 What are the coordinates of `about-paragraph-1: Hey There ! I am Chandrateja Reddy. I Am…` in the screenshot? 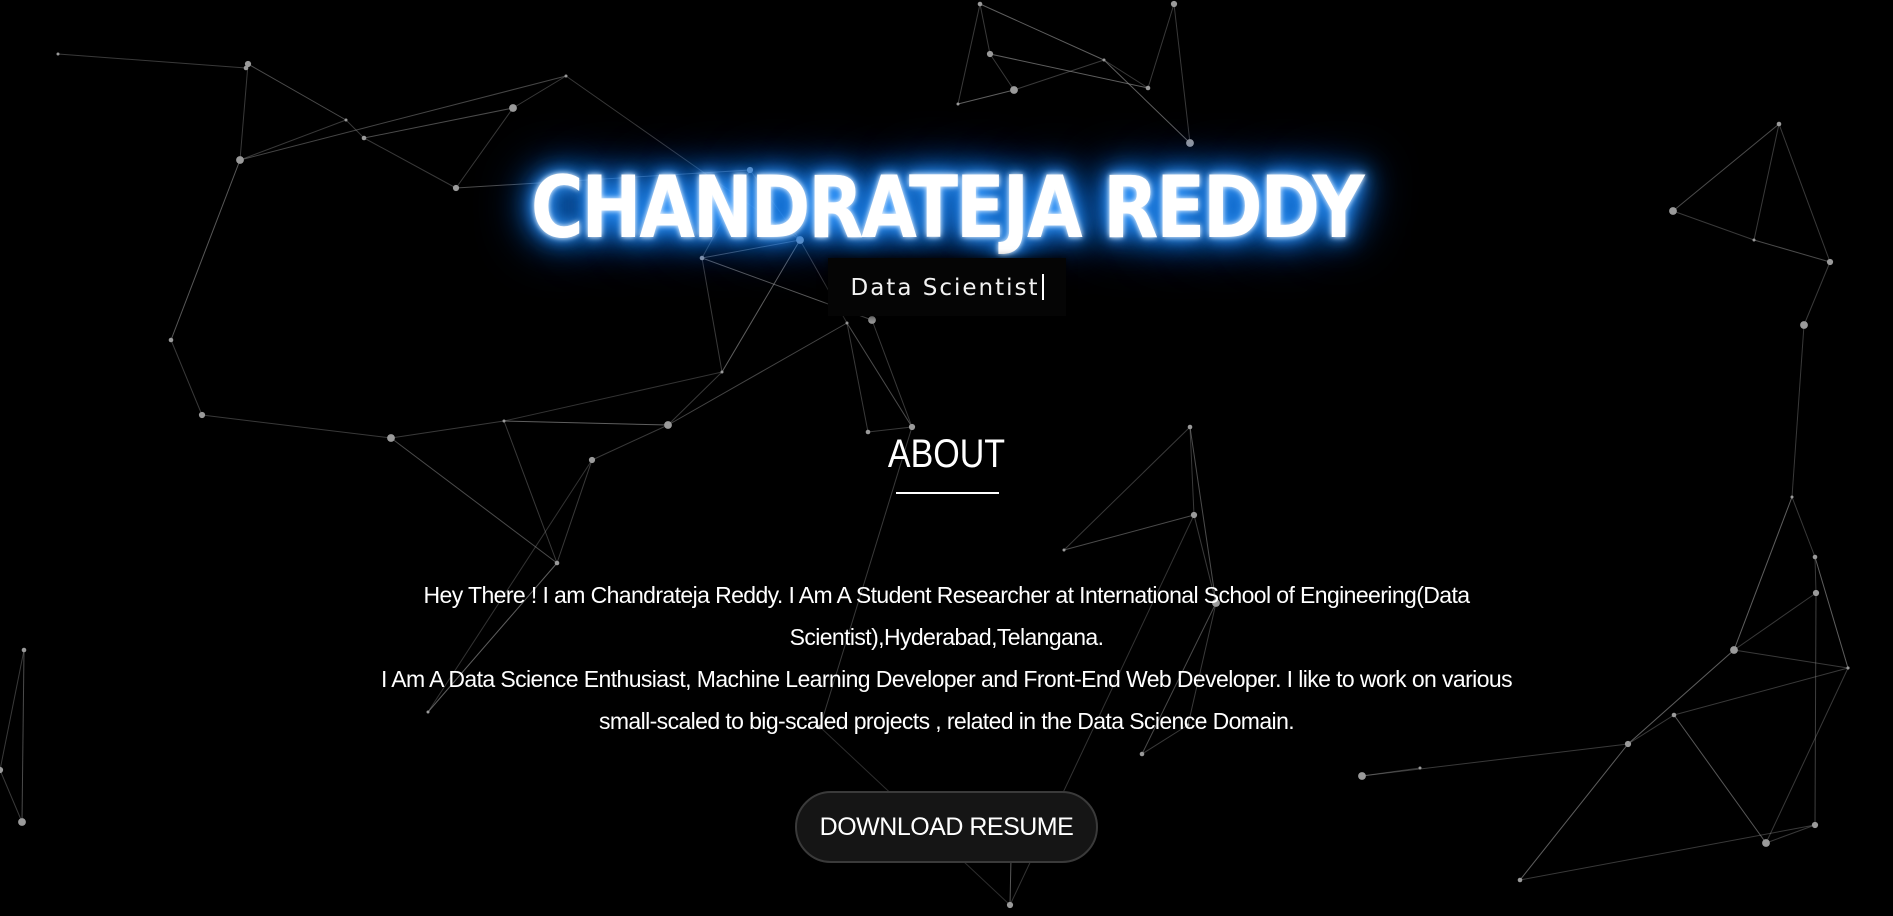 It's located at (947, 616).